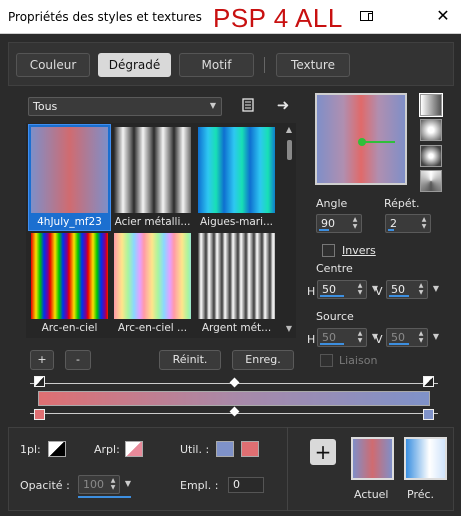 Image resolution: width=461 pixels, height=516 pixels. What do you see at coordinates (379, 291) in the screenshot?
I see `center-v-label: V` at bounding box center [379, 291].